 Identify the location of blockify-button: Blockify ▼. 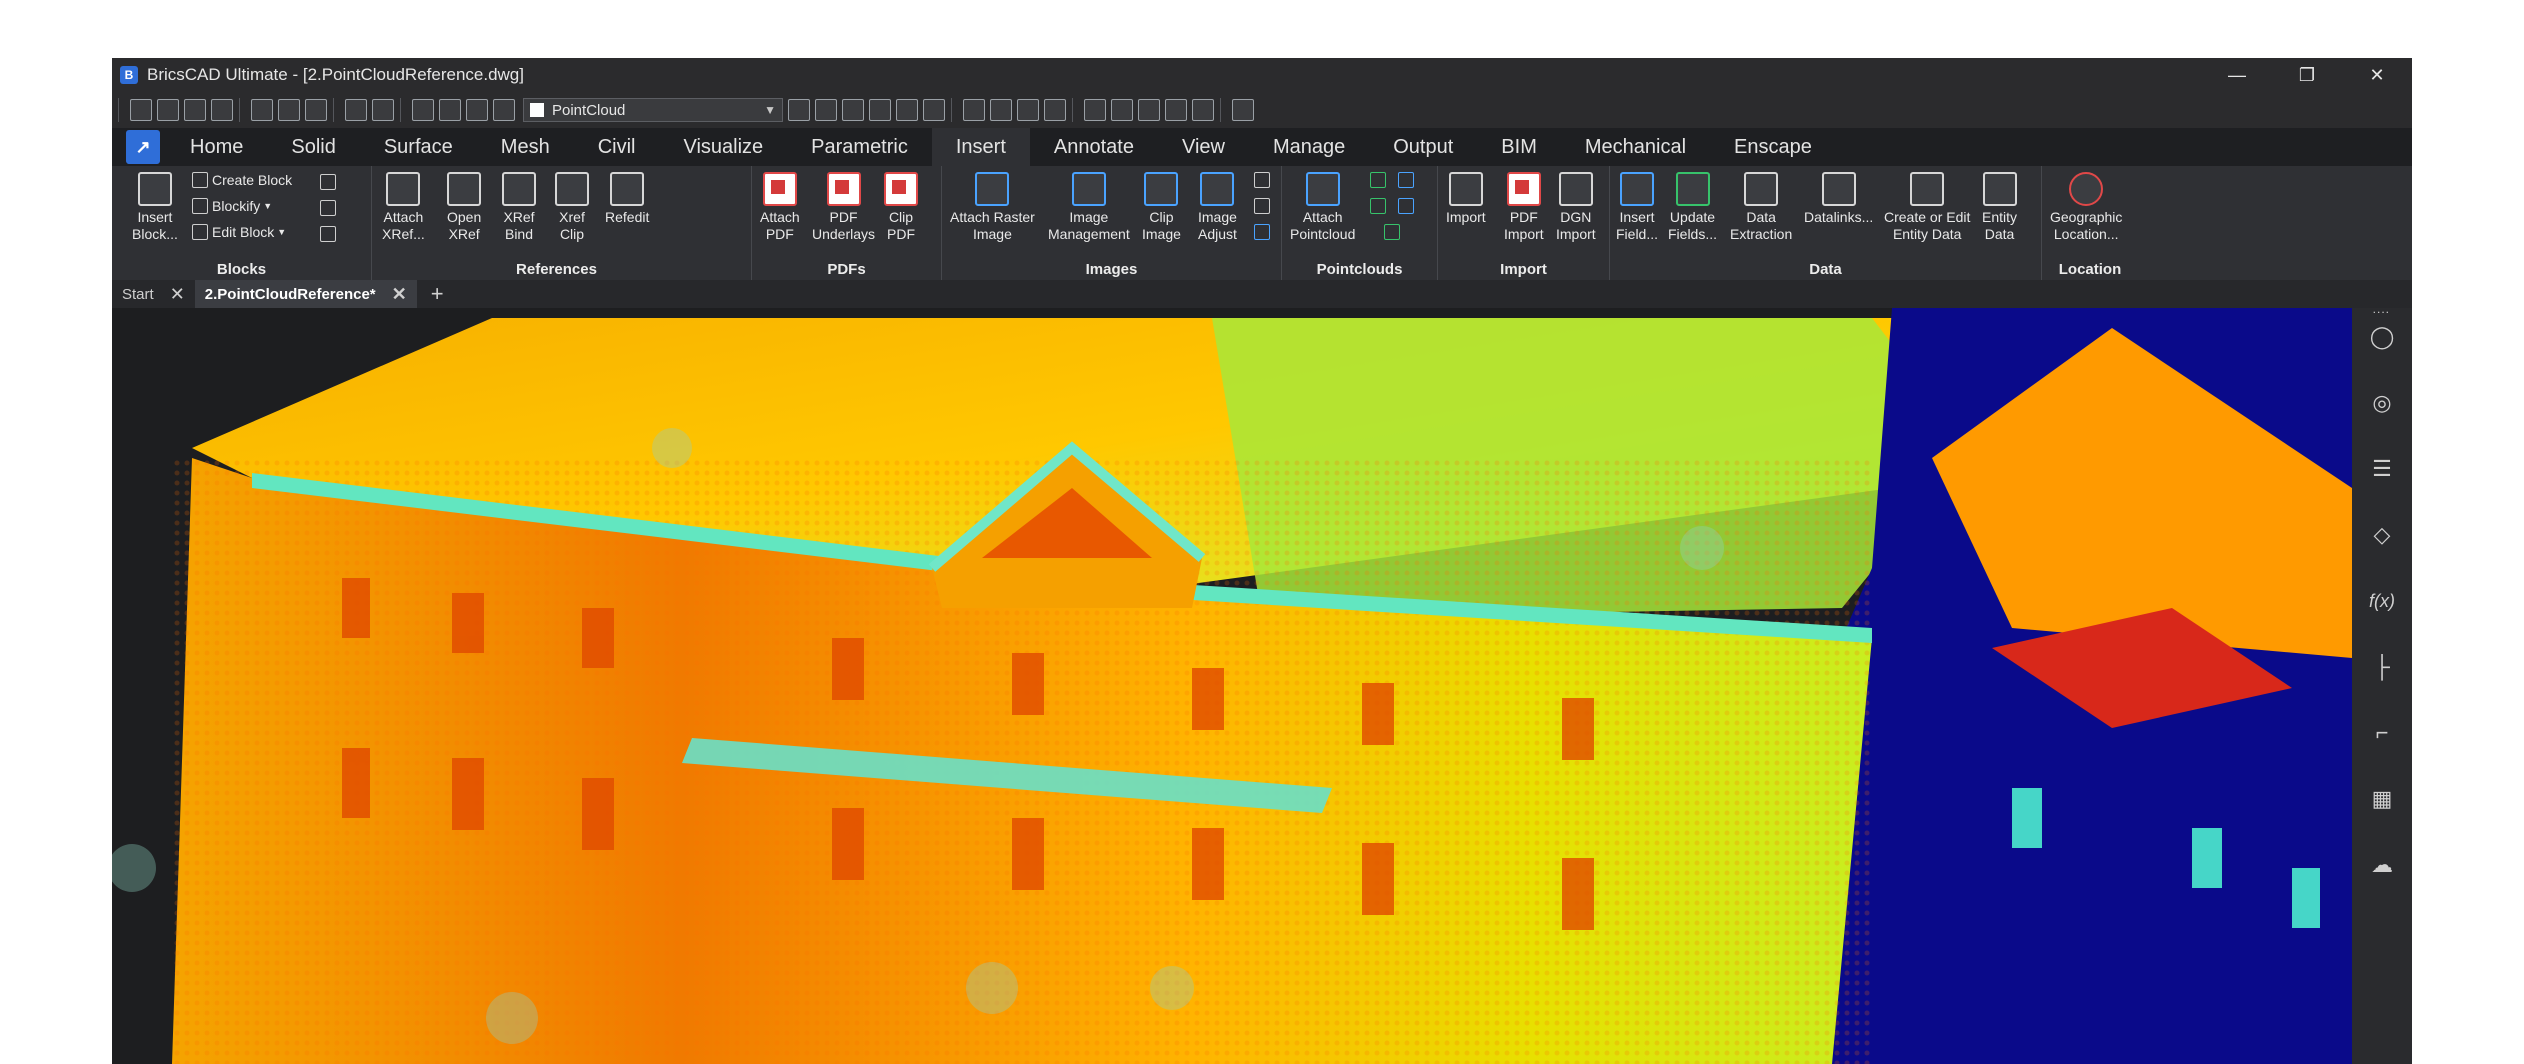
(232, 206).